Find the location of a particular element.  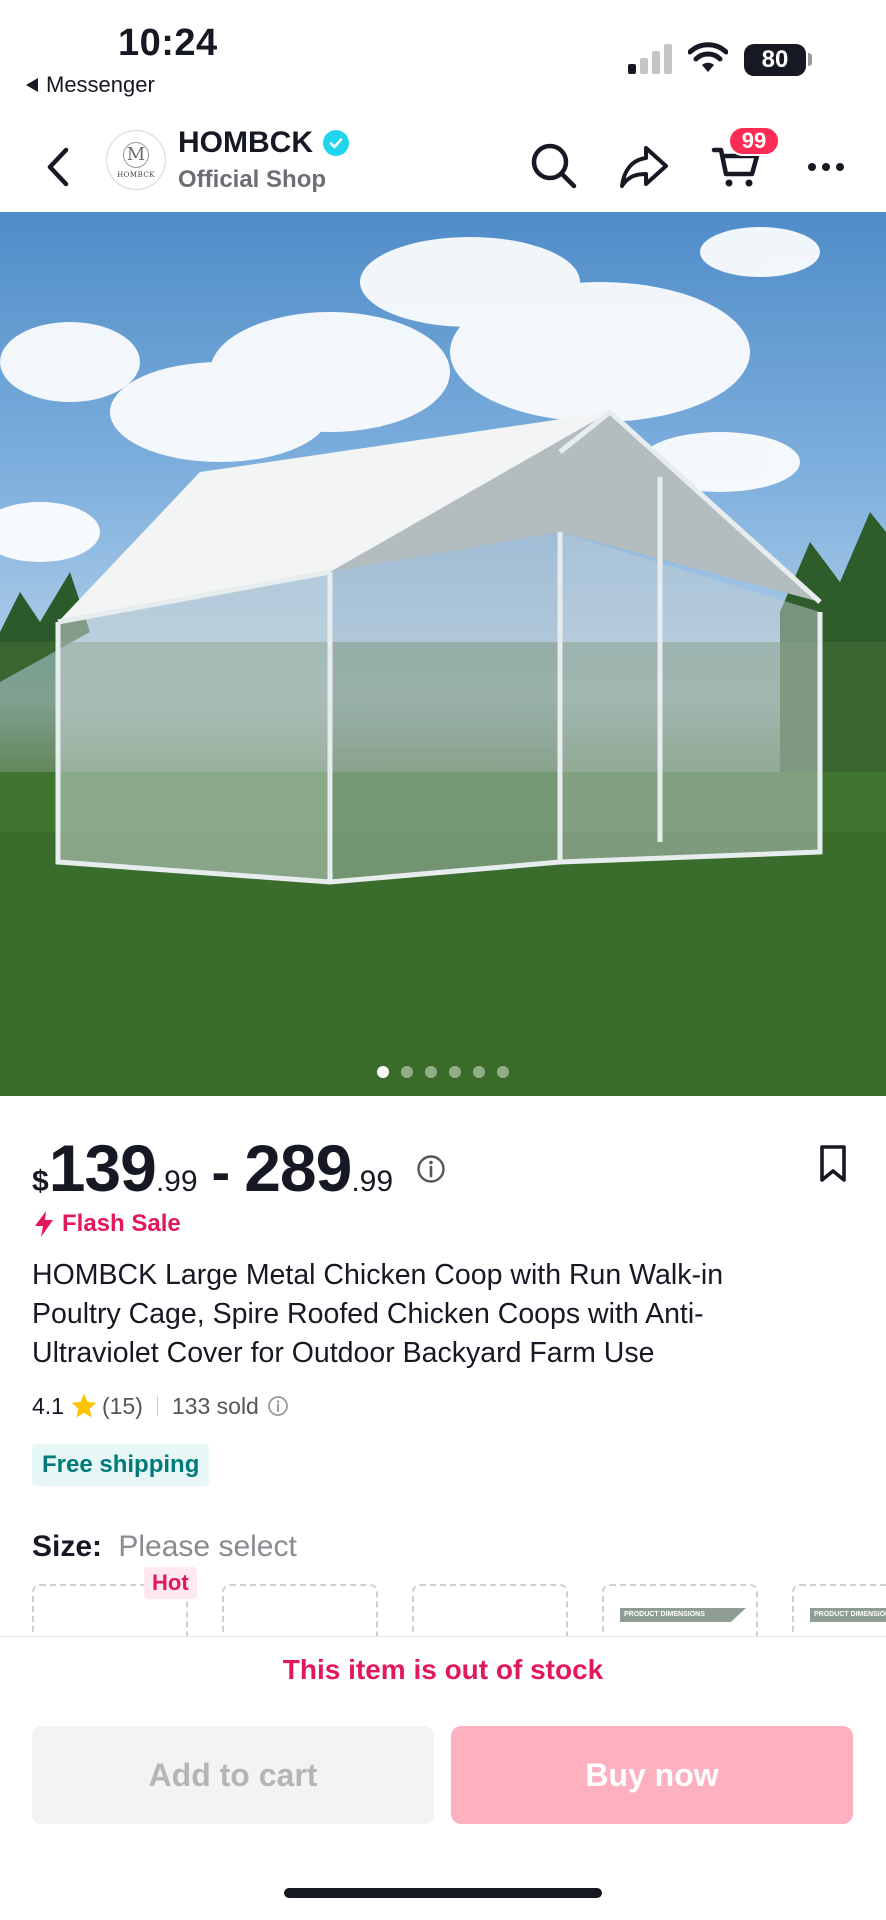

size-selector: Size: Please select is located at coordinates (164, 1547).